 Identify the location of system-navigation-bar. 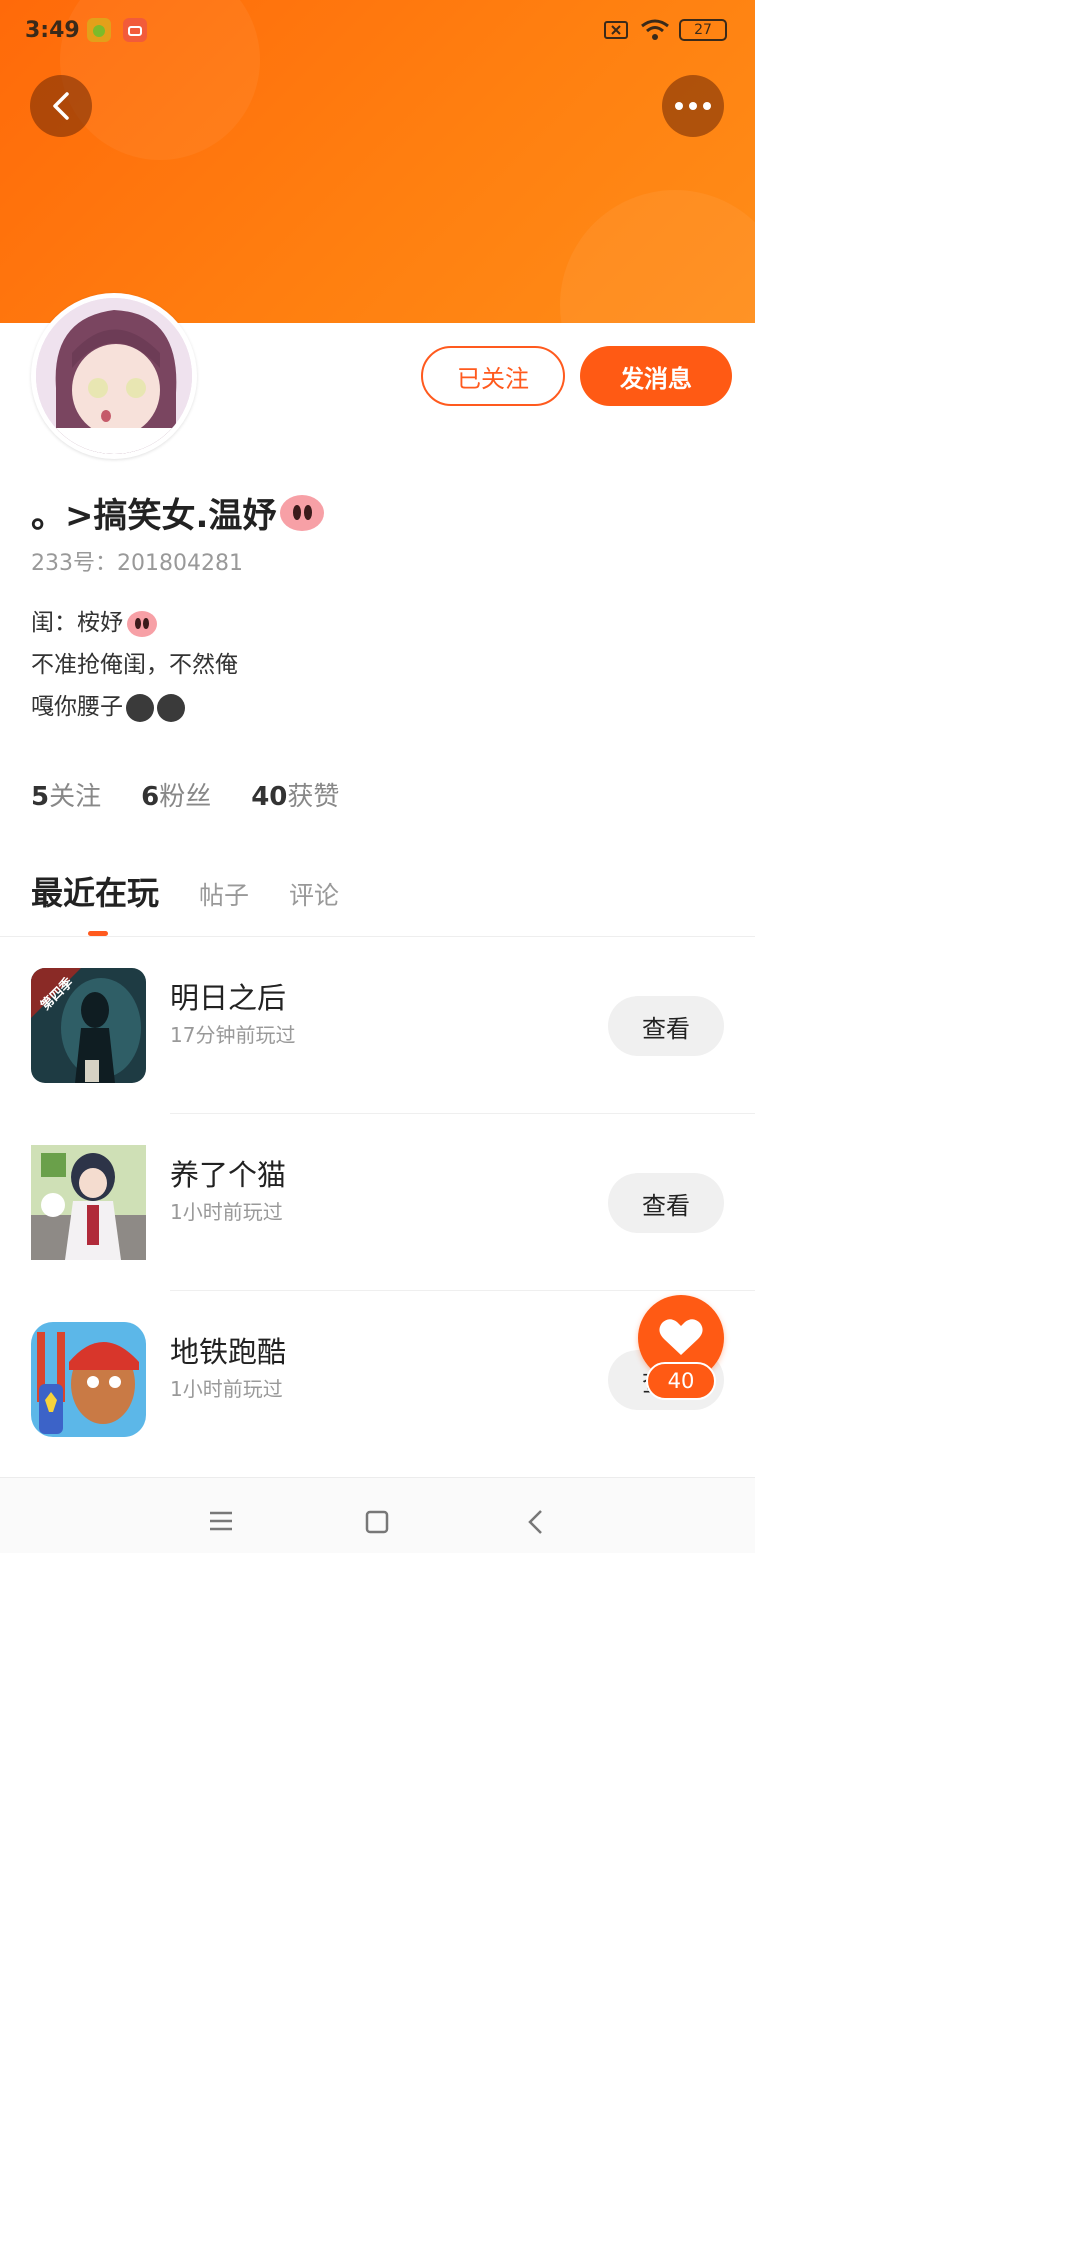
(377, 1515).